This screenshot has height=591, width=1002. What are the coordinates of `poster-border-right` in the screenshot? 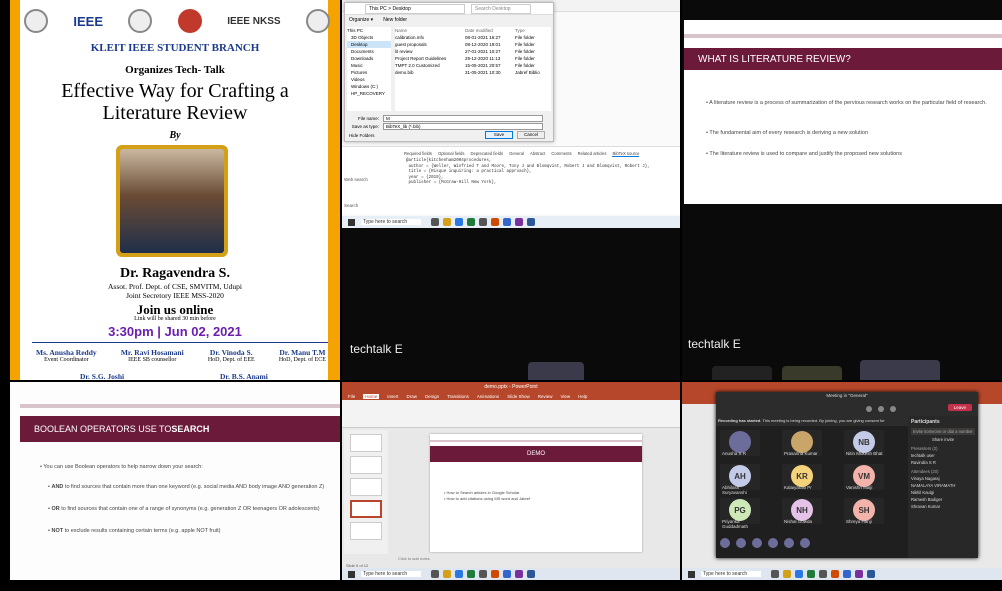 It's located at (334, 190).